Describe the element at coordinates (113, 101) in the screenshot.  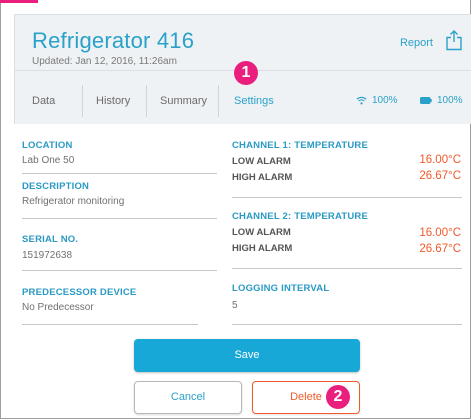
I see `tab-history: History` at that location.